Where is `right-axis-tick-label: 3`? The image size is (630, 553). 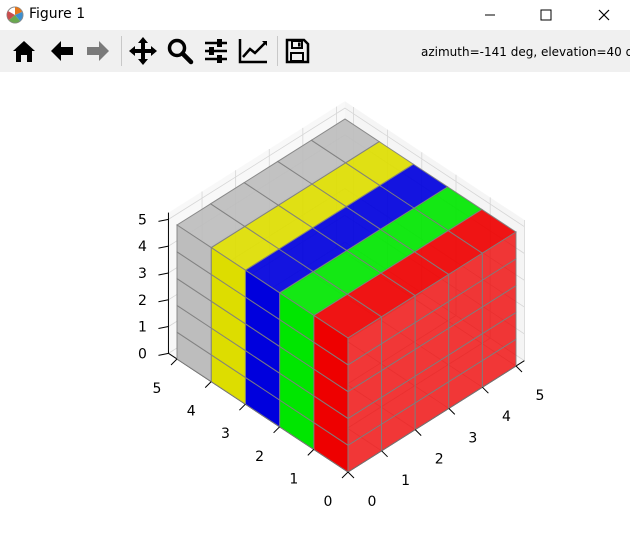
right-axis-tick-label: 3 is located at coordinates (472, 438).